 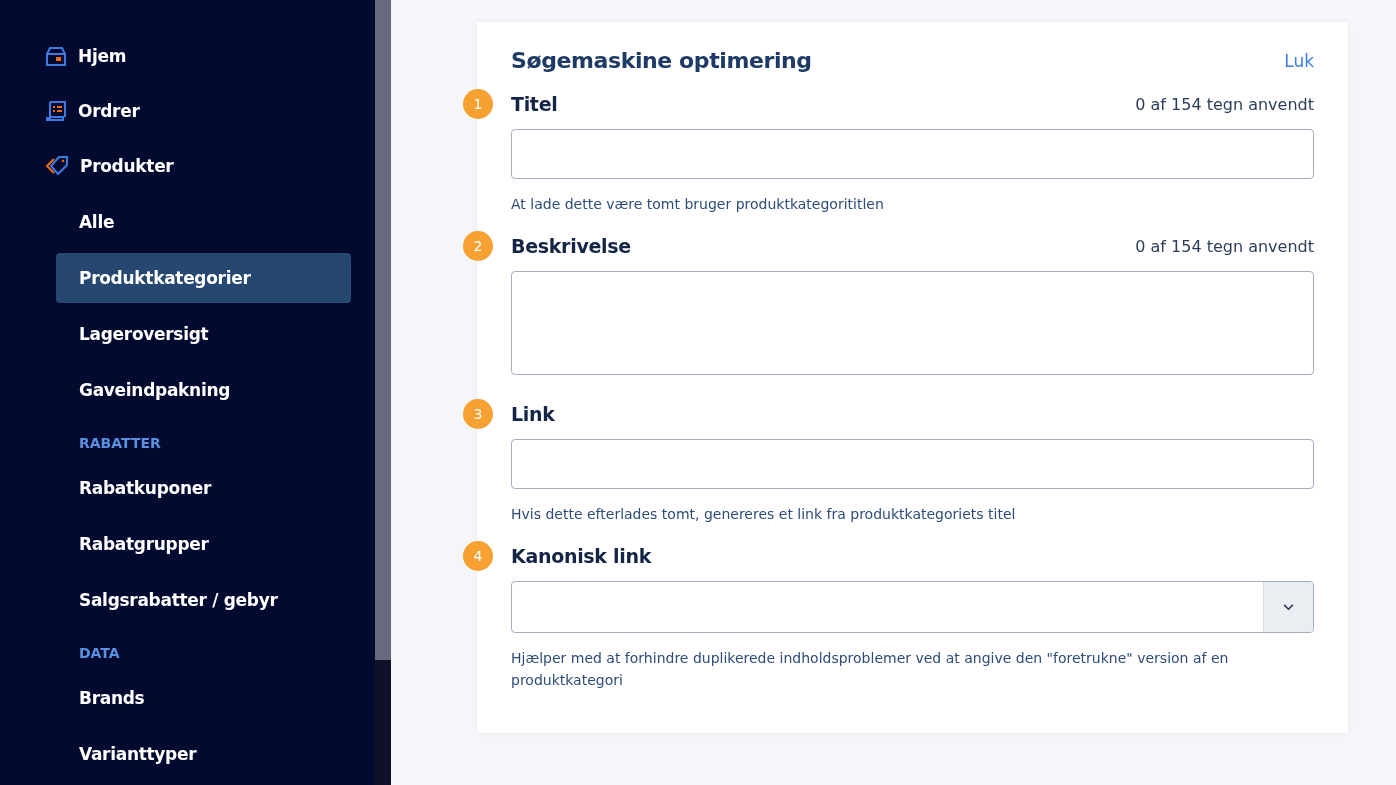 What do you see at coordinates (383, 330) in the screenshot?
I see `scrollbar-thumb` at bounding box center [383, 330].